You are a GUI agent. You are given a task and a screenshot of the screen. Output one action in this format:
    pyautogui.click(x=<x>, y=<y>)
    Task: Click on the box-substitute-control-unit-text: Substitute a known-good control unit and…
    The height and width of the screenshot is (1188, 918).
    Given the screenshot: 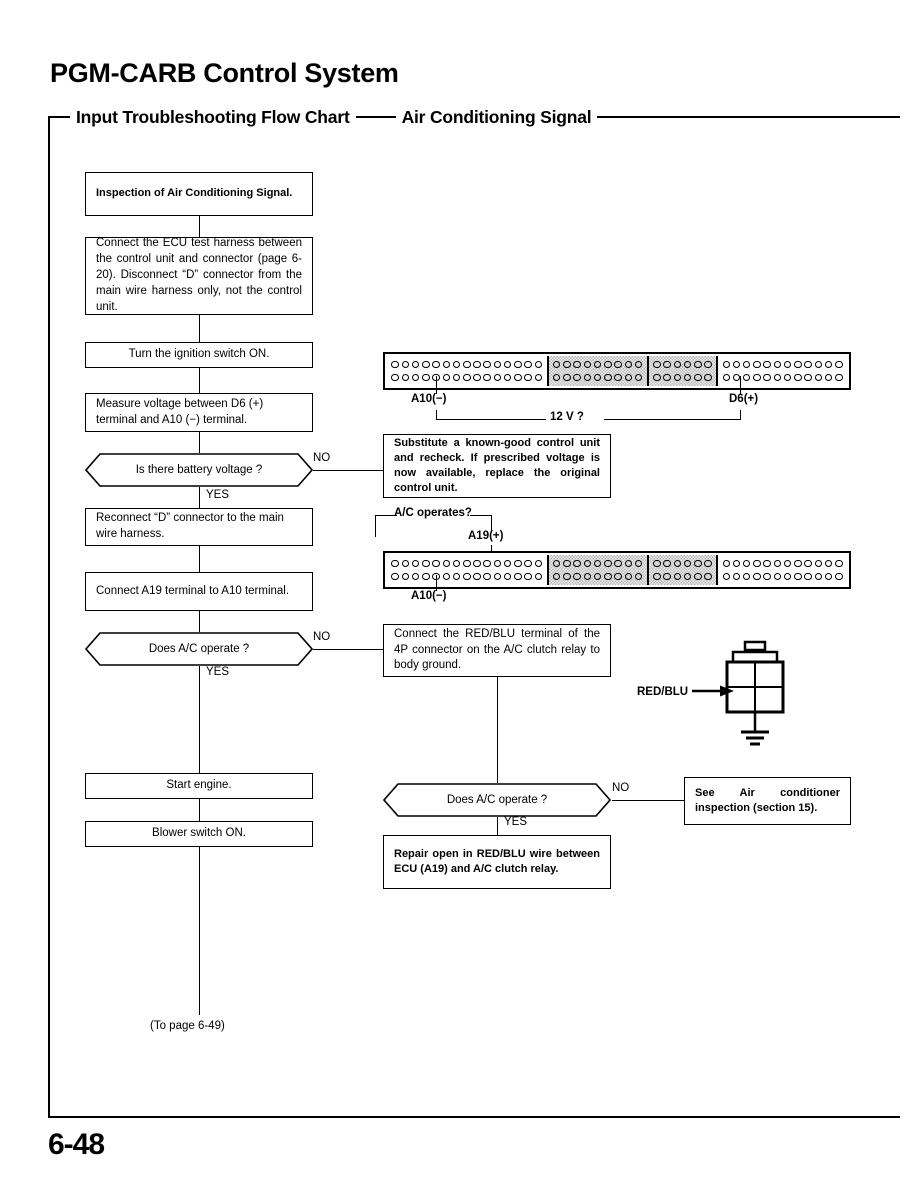 What is the action you would take?
    pyautogui.click(x=497, y=465)
    